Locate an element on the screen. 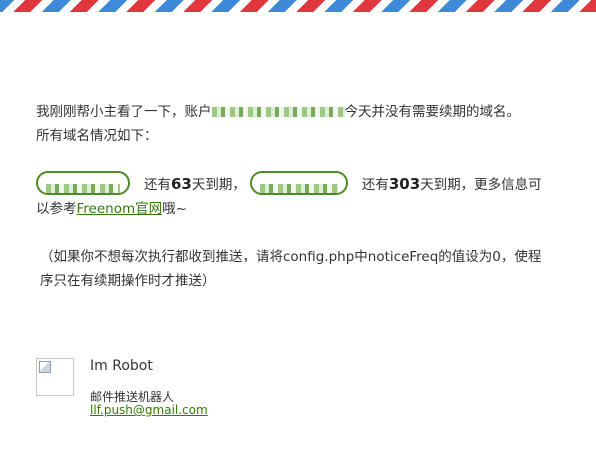 This screenshot has height=473, width=596. freenom-link: Freenom官网 is located at coordinates (120, 209).